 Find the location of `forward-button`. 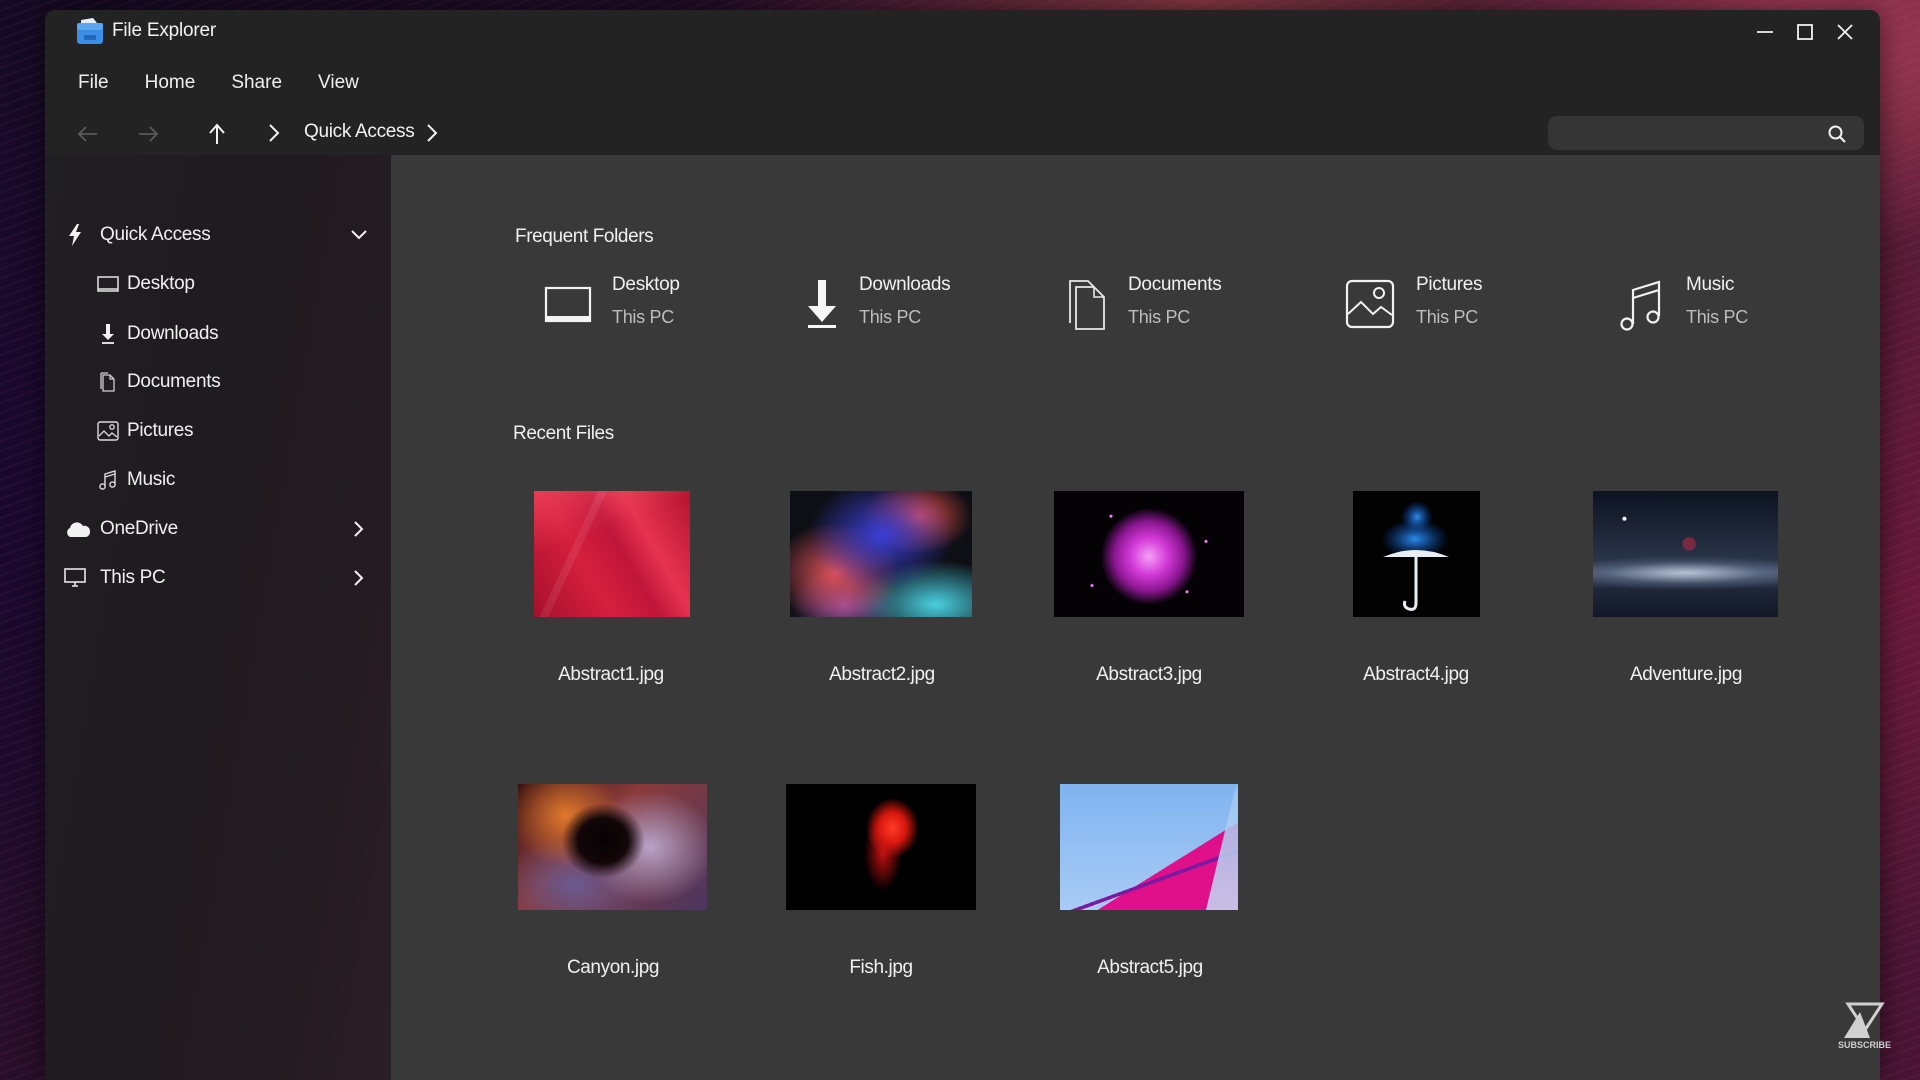

forward-button is located at coordinates (148, 134).